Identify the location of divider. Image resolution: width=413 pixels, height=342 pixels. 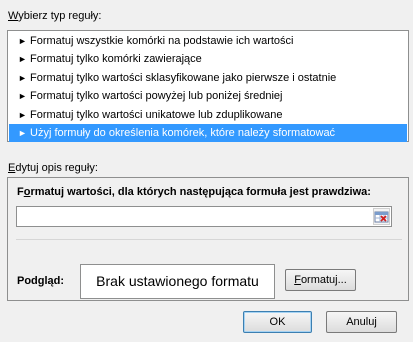
(209, 239).